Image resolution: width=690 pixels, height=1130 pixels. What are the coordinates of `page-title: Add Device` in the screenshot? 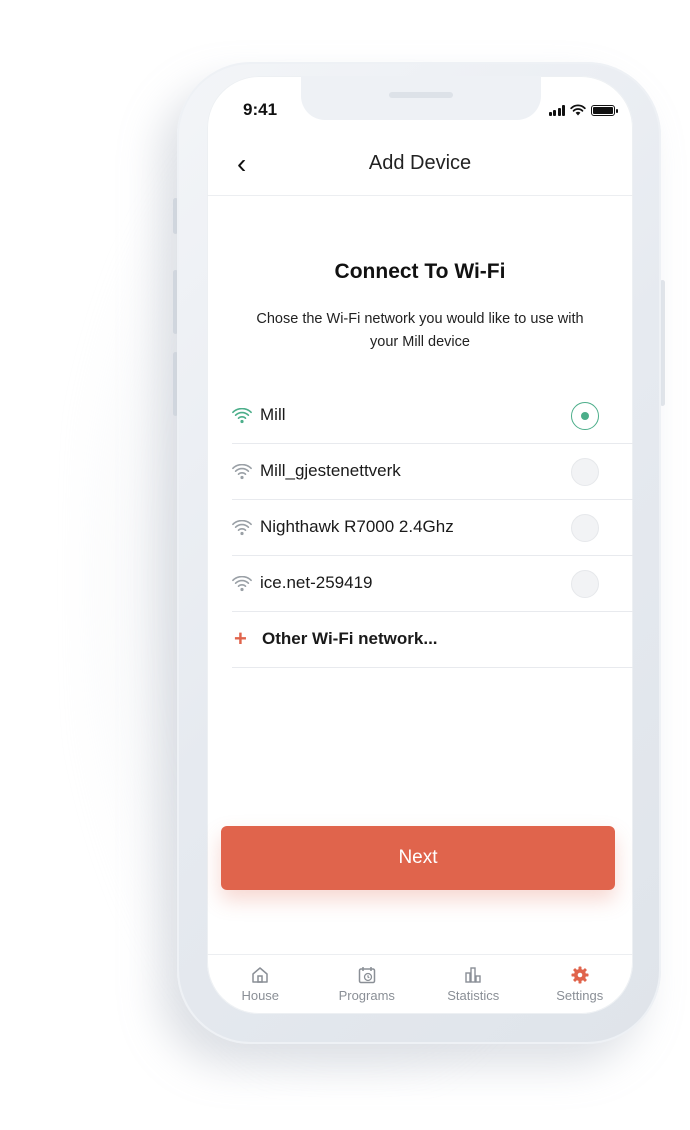 It's located at (420, 163).